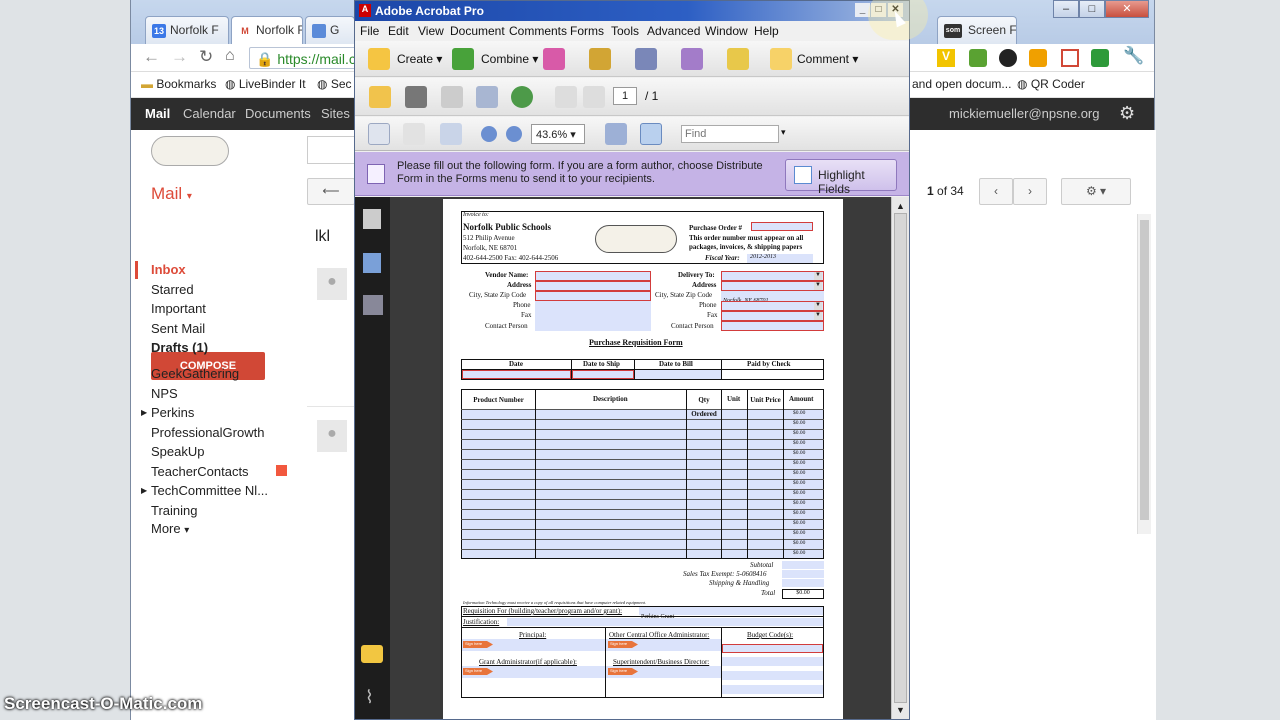 Image resolution: width=1280 pixels, height=720 pixels. Describe the element at coordinates (514, 134) in the screenshot. I see `zoom-in-icon` at that location.